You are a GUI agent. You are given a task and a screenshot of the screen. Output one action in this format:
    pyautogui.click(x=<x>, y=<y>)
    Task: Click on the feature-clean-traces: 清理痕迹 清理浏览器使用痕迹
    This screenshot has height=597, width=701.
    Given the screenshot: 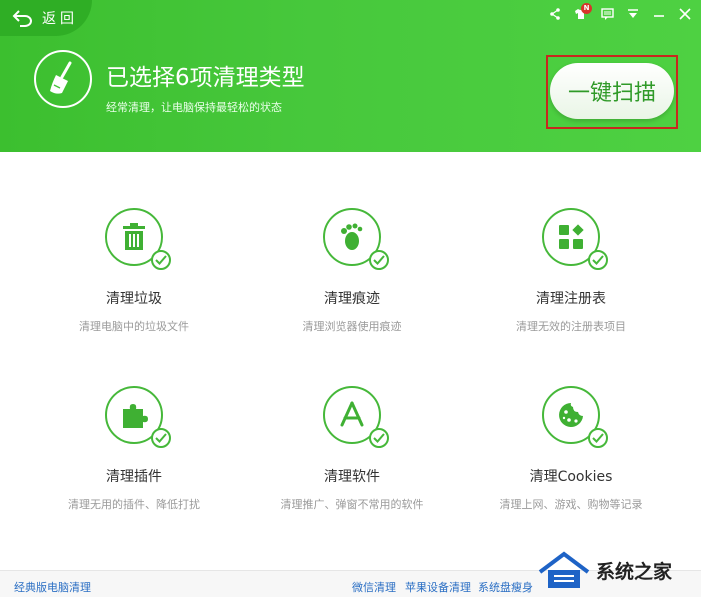 What is the action you would take?
    pyautogui.click(x=352, y=271)
    